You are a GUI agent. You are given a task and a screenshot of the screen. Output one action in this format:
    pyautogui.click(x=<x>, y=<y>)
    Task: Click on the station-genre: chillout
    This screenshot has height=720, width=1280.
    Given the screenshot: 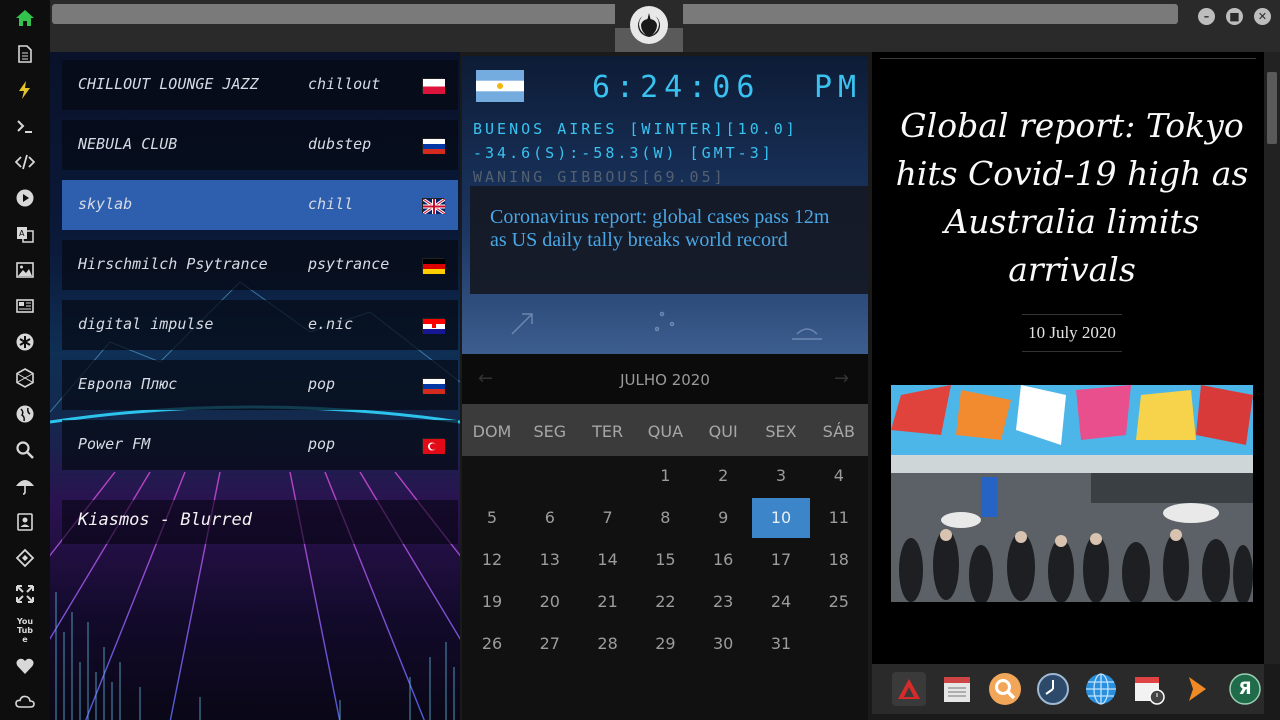 What is the action you would take?
    pyautogui.click(x=344, y=84)
    